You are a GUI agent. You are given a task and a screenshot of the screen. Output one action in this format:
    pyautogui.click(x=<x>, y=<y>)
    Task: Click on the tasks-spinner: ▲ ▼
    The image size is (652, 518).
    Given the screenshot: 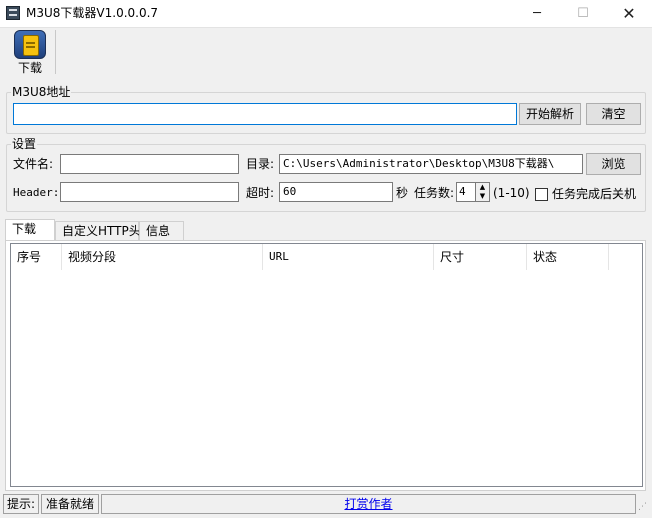 What is the action you would take?
    pyautogui.click(x=482, y=192)
    